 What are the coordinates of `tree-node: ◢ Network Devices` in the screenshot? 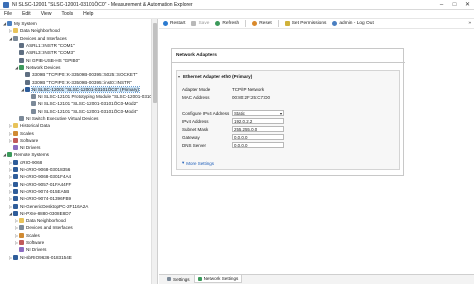 It's located at (75, 67).